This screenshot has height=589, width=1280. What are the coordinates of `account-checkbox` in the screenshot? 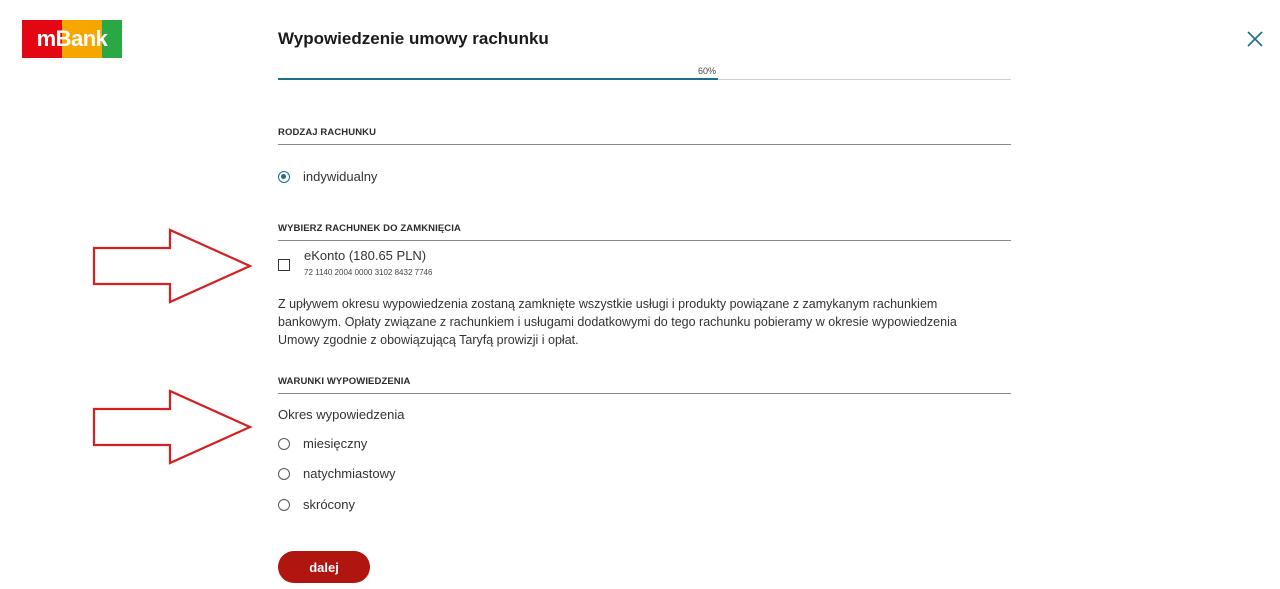 It's located at (284, 265).